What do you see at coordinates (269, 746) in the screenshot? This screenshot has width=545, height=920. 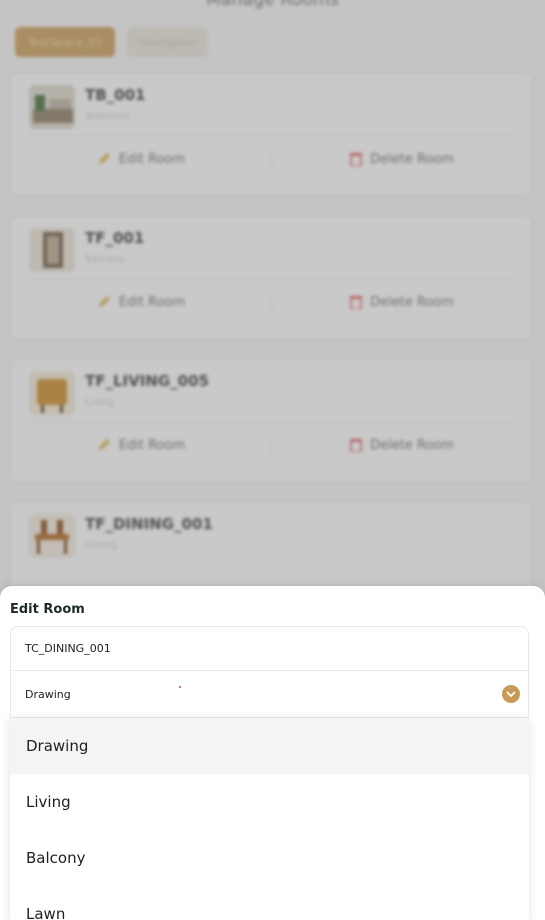 I see `dropdown-option-drawing: Drawing` at bounding box center [269, 746].